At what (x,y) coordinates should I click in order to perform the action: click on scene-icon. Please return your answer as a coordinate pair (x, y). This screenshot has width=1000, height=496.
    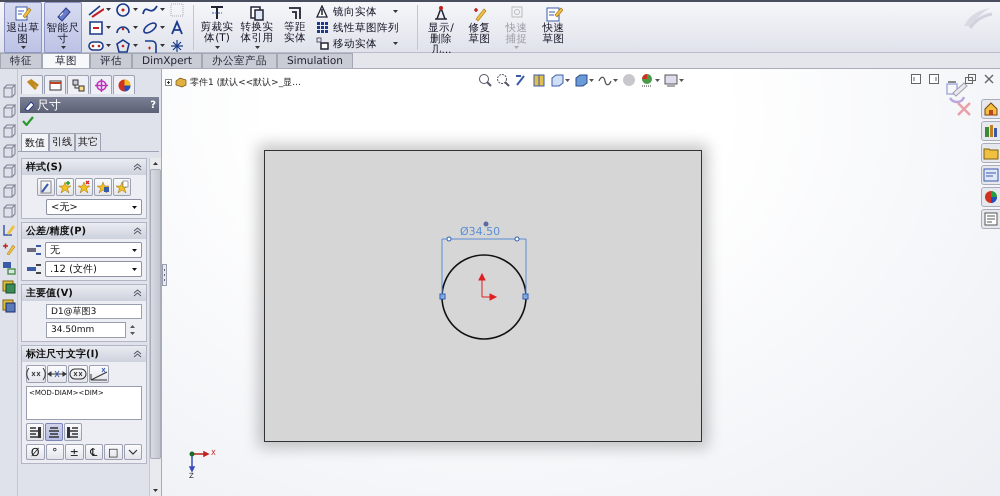
    Looking at the image, I should click on (647, 80).